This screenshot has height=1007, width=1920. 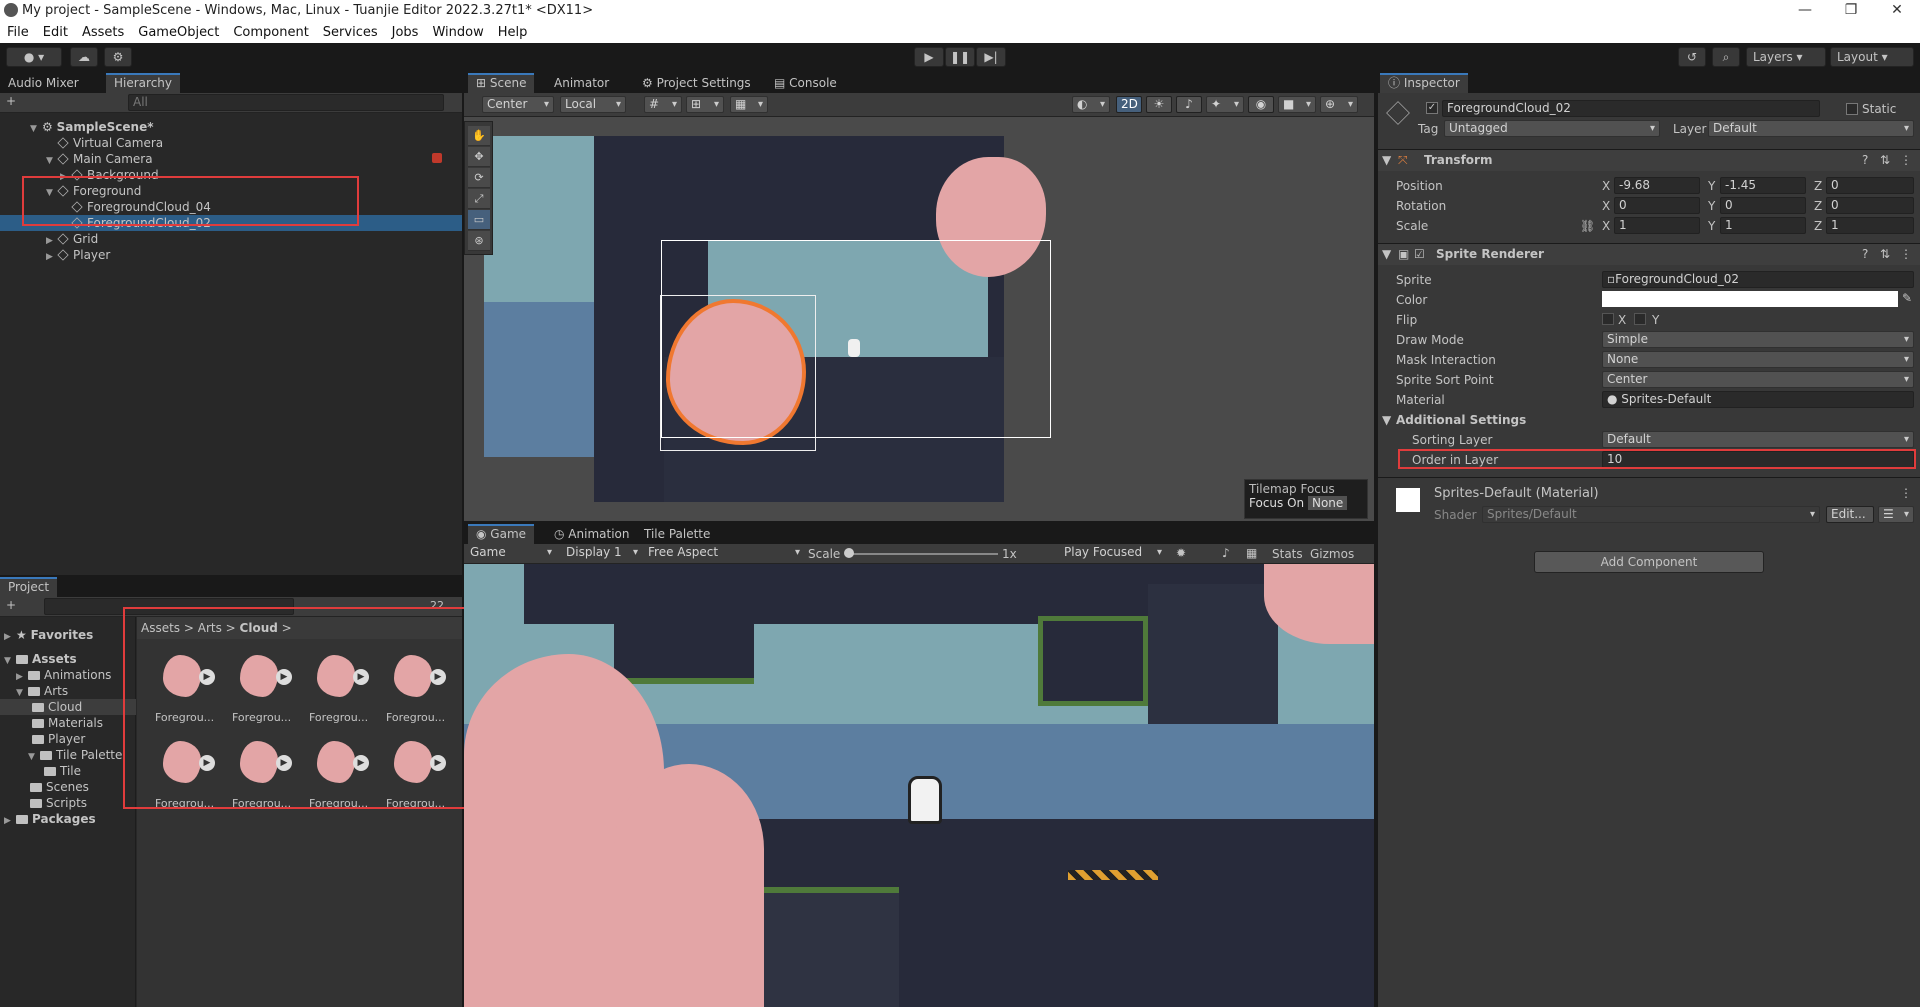 I want to click on display-dropdown: Display 1, so click(x=602, y=553).